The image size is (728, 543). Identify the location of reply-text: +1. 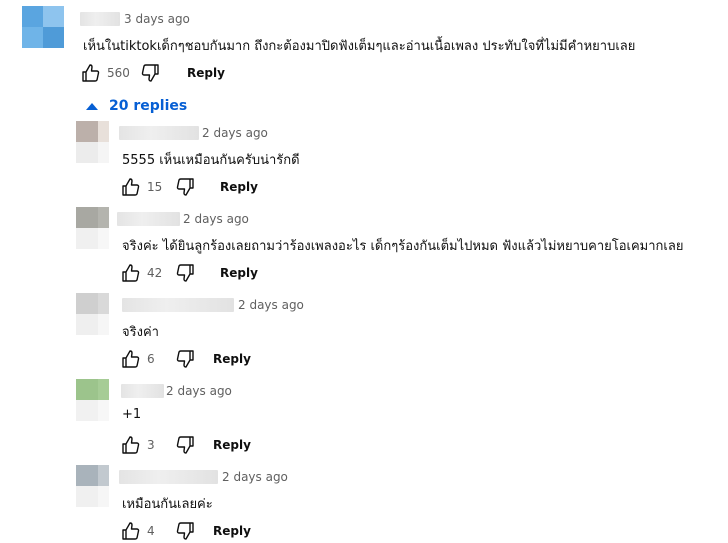
(132, 414).